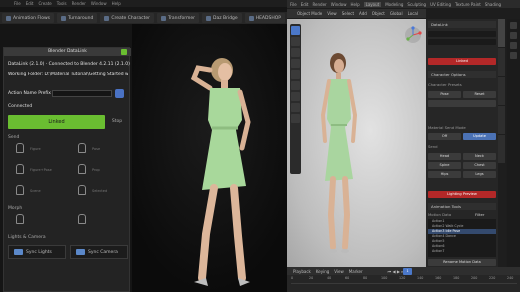  Describe the element at coordinates (493, 4) in the screenshot. I see `workspace-tab-shading: Shading` at that location.